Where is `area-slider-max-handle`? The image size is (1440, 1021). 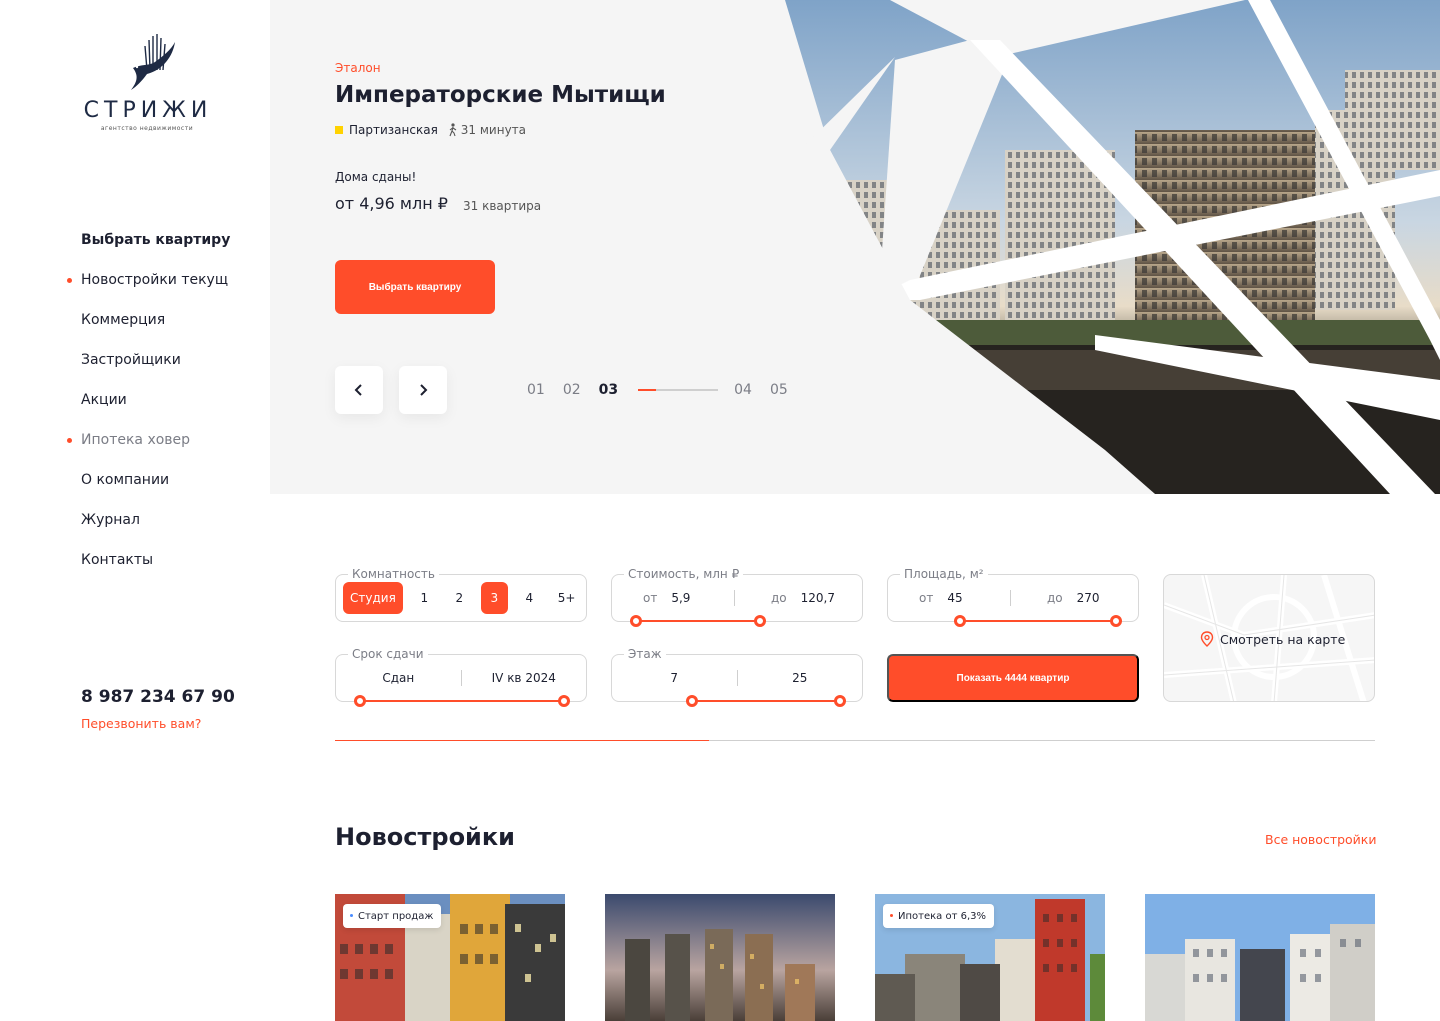
area-slider-max-handle is located at coordinates (1116, 621).